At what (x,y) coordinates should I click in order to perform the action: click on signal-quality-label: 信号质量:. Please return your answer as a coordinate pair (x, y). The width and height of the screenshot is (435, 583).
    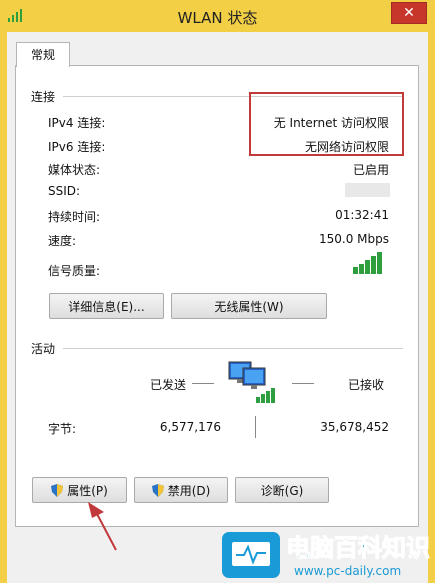
    Looking at the image, I should click on (74, 271).